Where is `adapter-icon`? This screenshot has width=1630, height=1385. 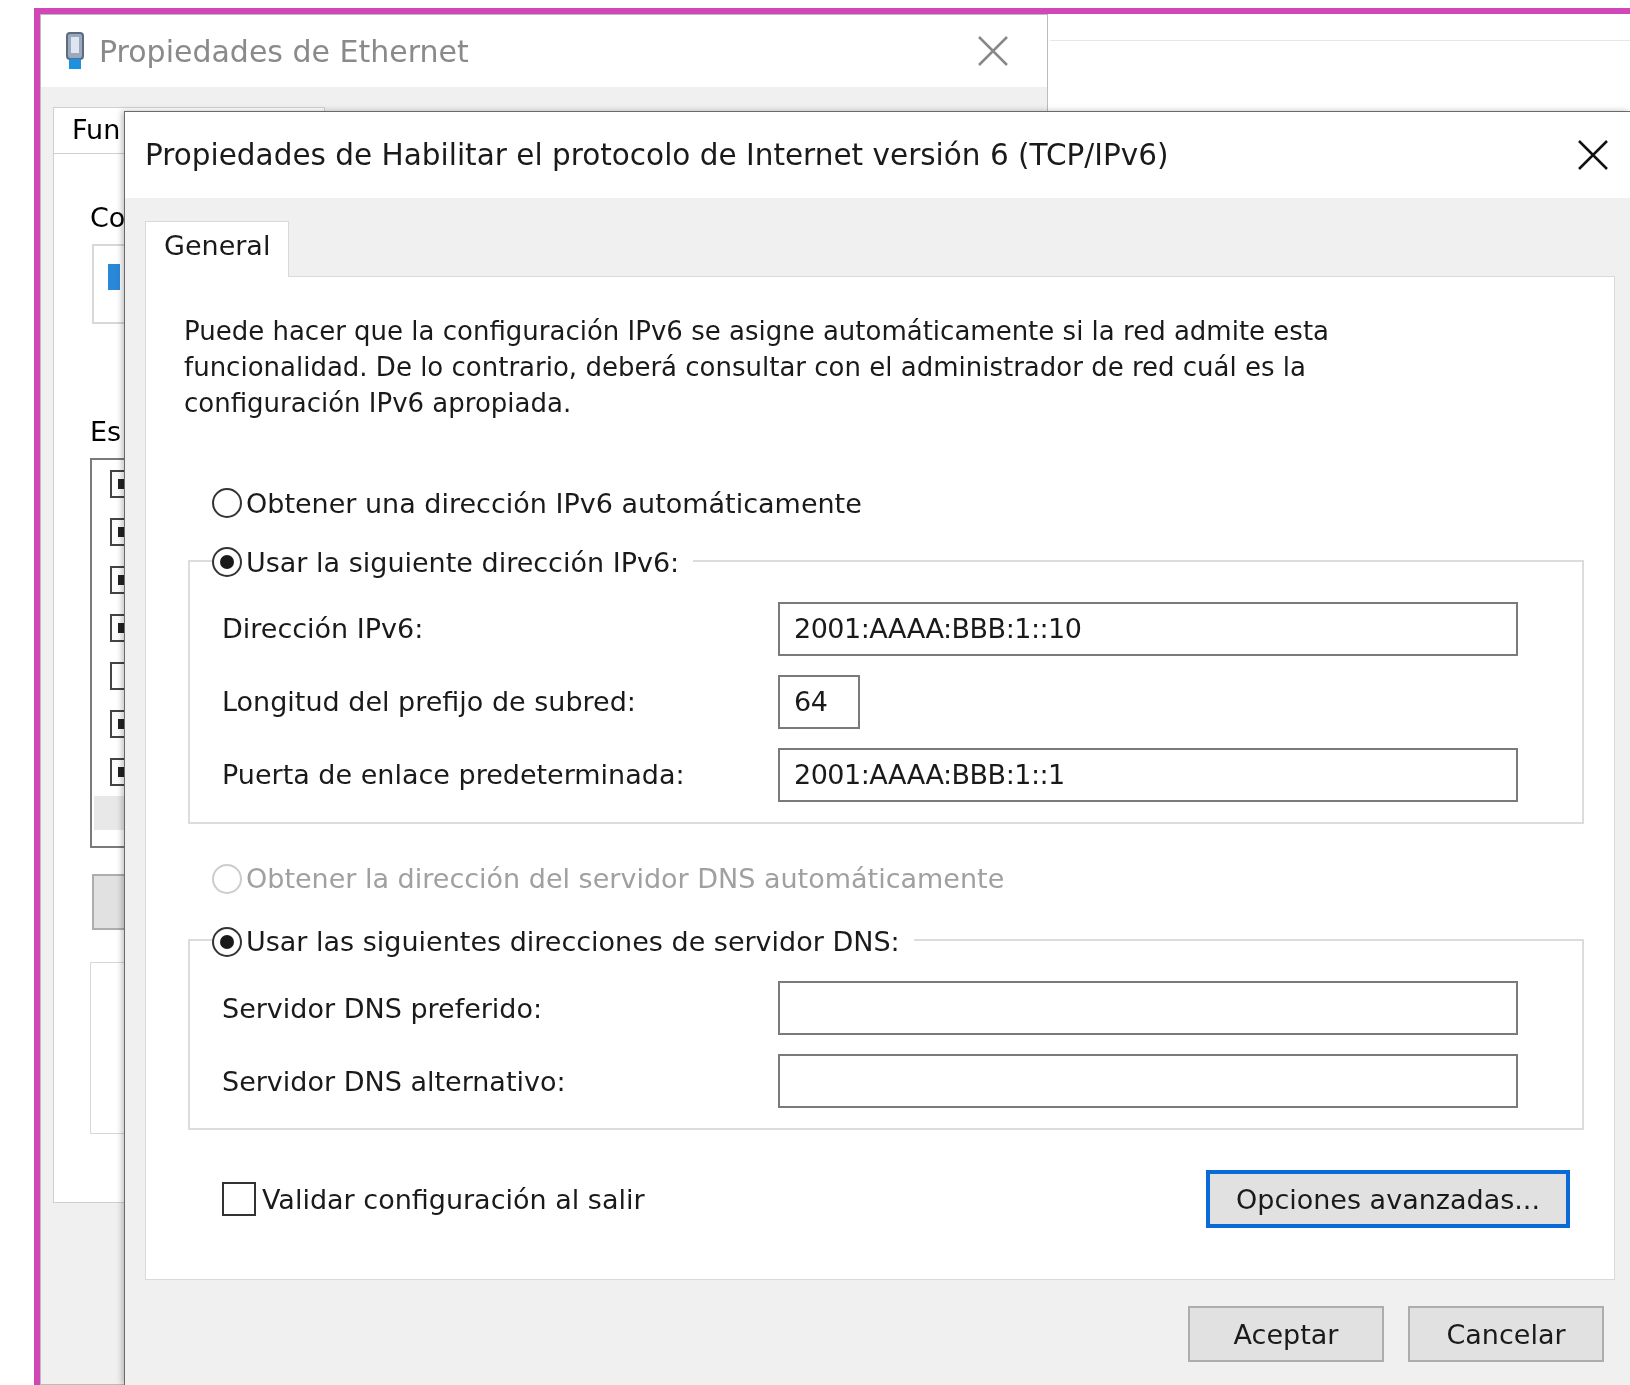
adapter-icon is located at coordinates (114, 277).